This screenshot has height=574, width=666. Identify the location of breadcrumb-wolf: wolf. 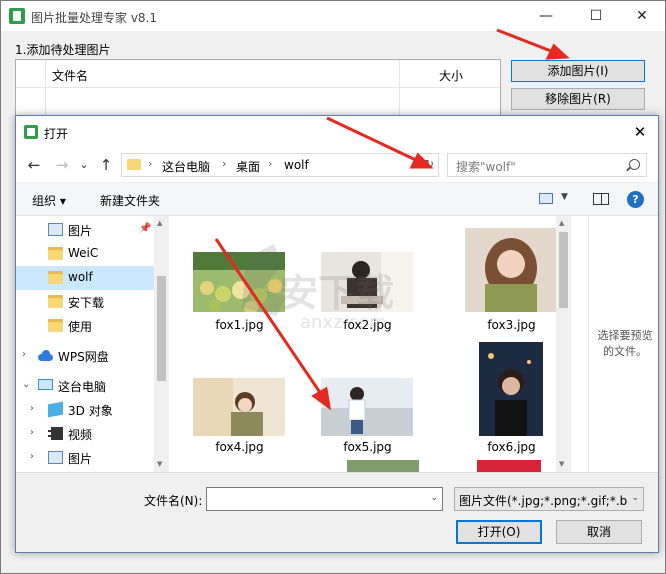
(296, 165).